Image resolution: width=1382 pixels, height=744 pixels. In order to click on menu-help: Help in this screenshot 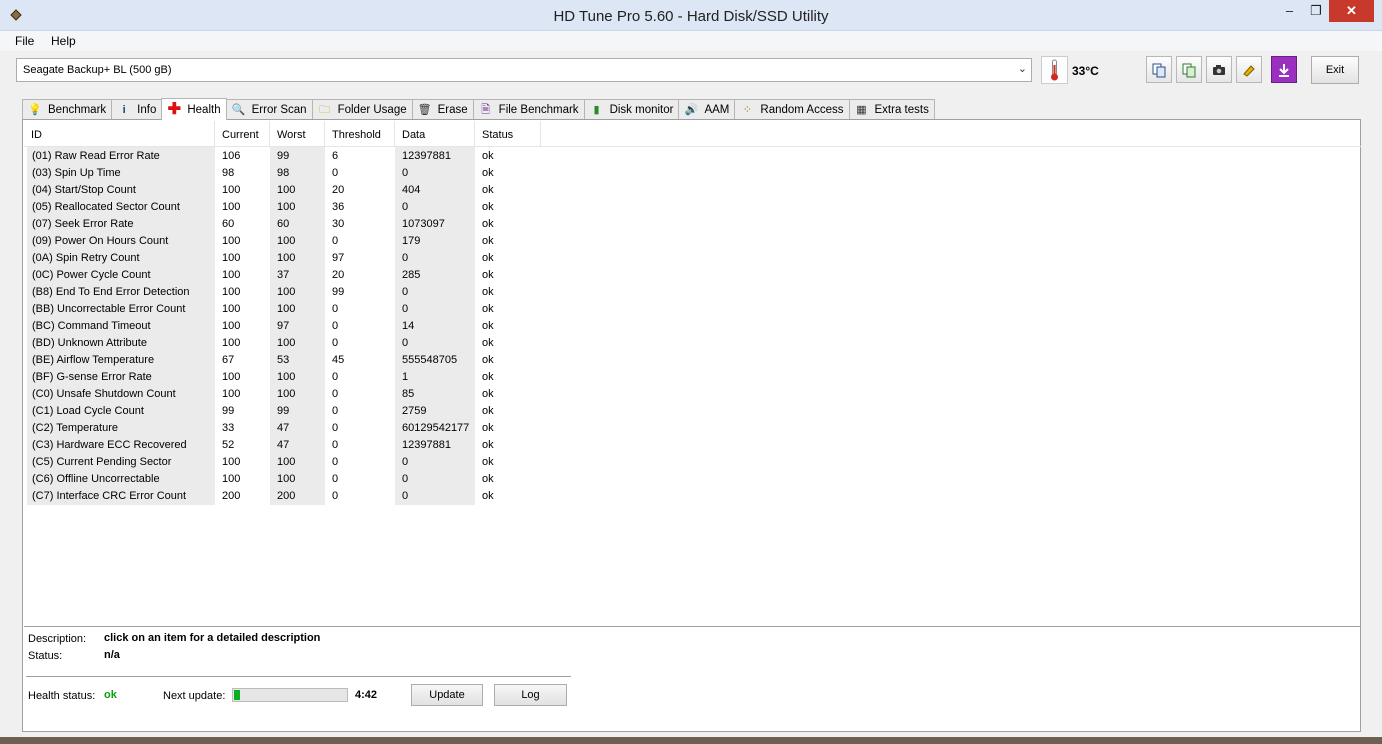, I will do `click(63, 41)`.